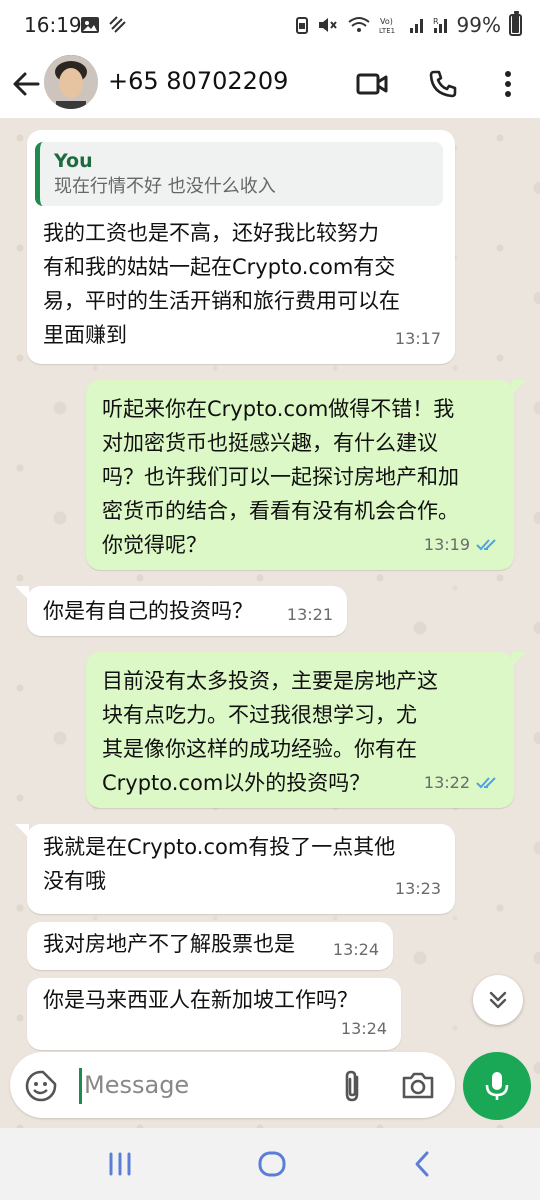 Image resolution: width=540 pixels, height=1200 pixels. Describe the element at coordinates (73, 161) in the screenshot. I see `quoted-author: You` at that location.